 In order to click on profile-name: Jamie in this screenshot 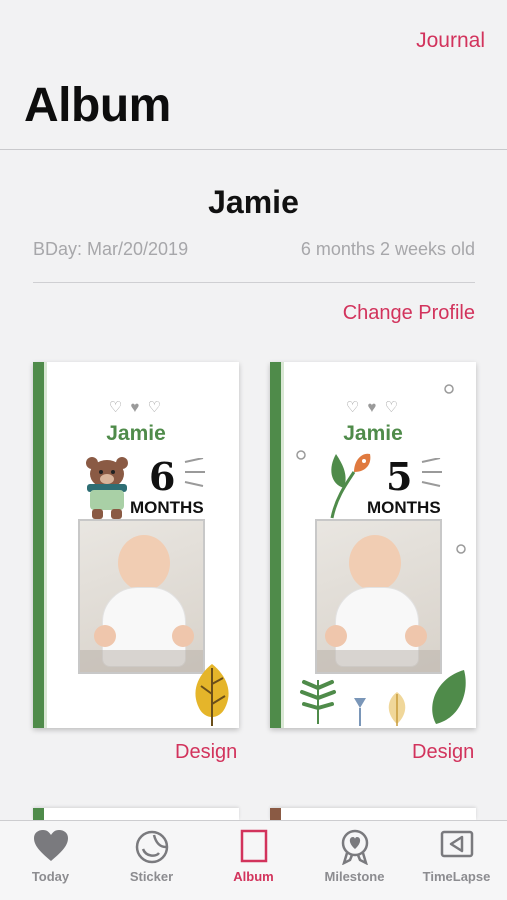, I will do `click(253, 202)`.